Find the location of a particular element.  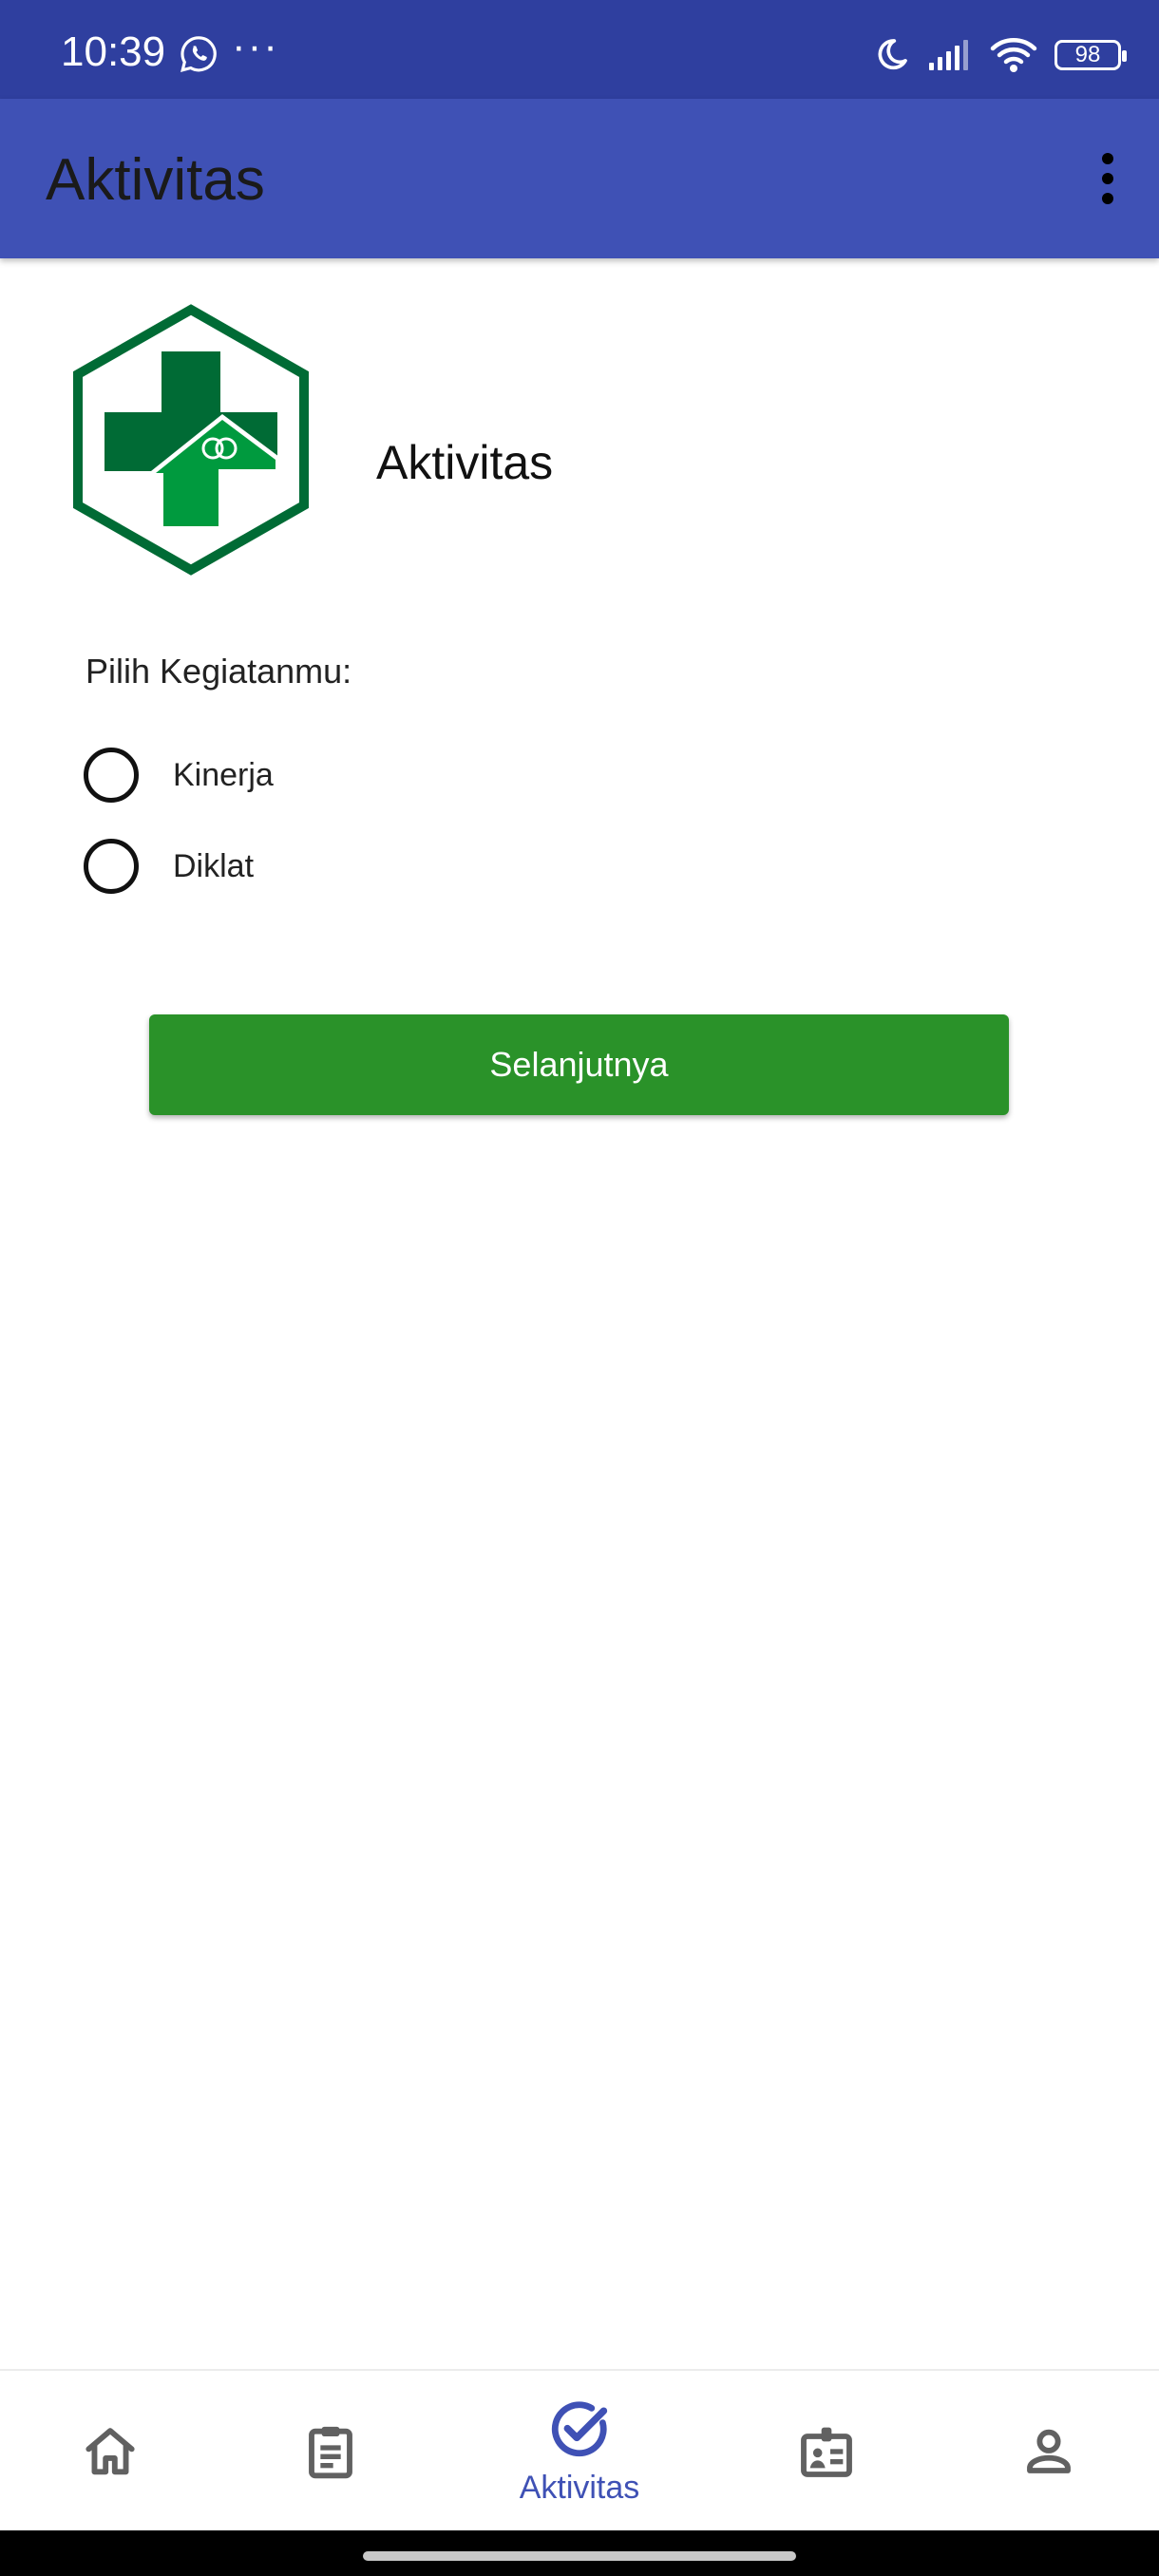

page-heading: Aktivitas is located at coordinates (465, 462).